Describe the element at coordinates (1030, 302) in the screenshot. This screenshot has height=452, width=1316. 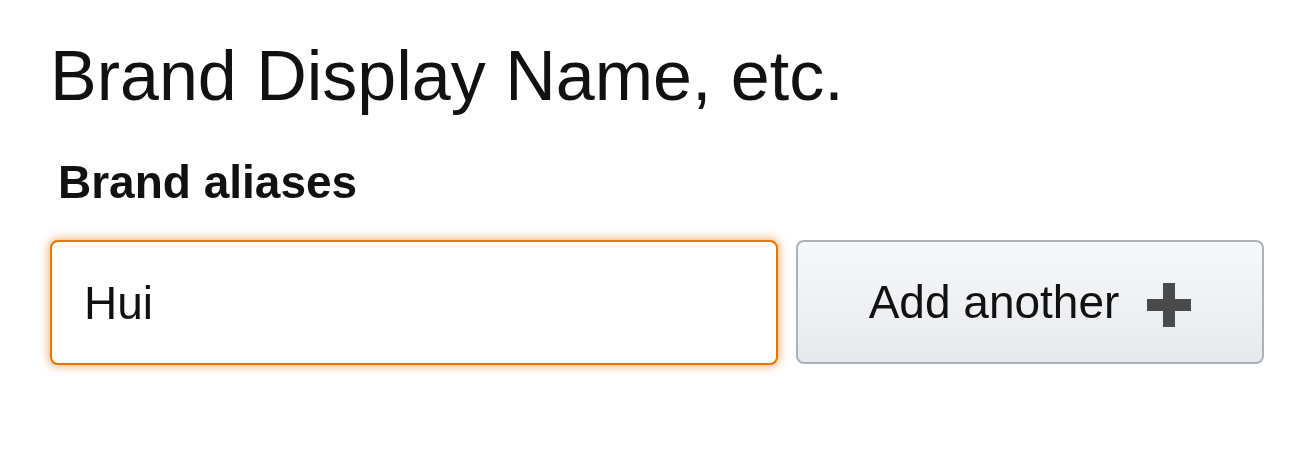
I see `add-another-button: Add another` at that location.